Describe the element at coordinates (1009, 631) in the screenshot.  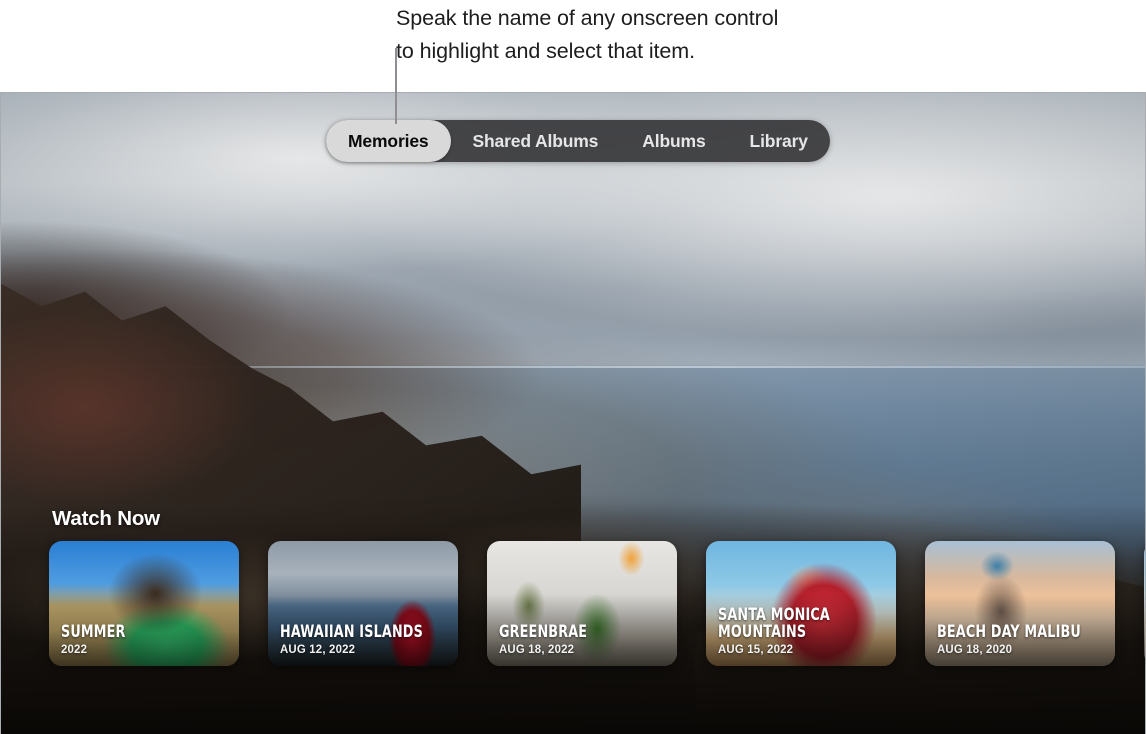
I see `memory-card-title: BEACH DAY MALIBU` at that location.